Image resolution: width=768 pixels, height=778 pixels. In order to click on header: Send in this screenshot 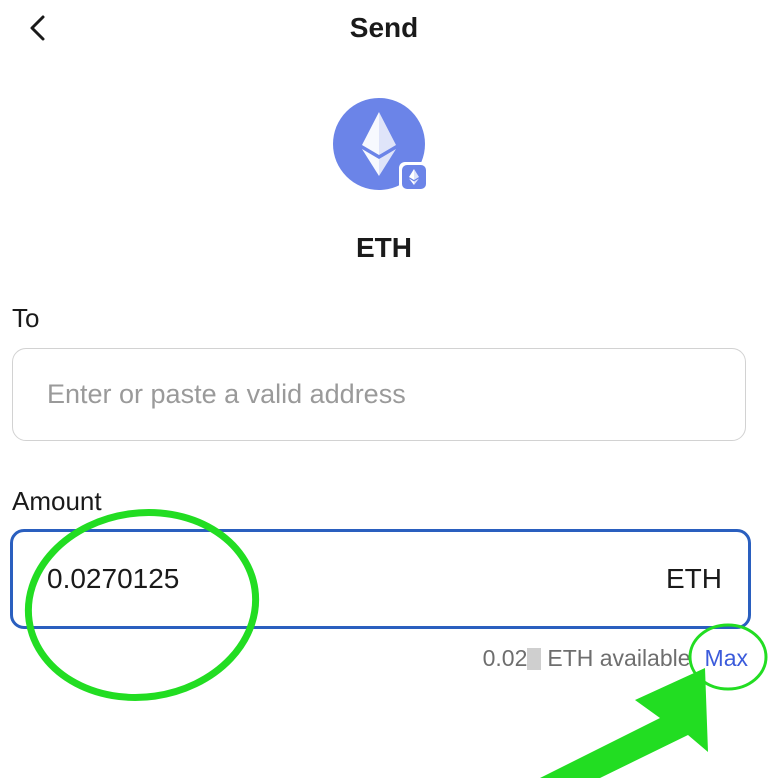, I will do `click(384, 30)`.